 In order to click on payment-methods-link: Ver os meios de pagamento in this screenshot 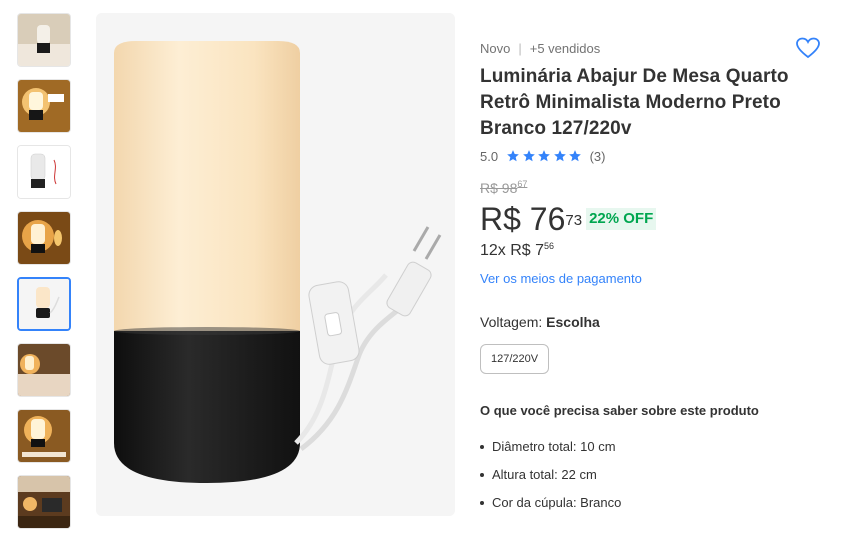, I will do `click(652, 281)`.